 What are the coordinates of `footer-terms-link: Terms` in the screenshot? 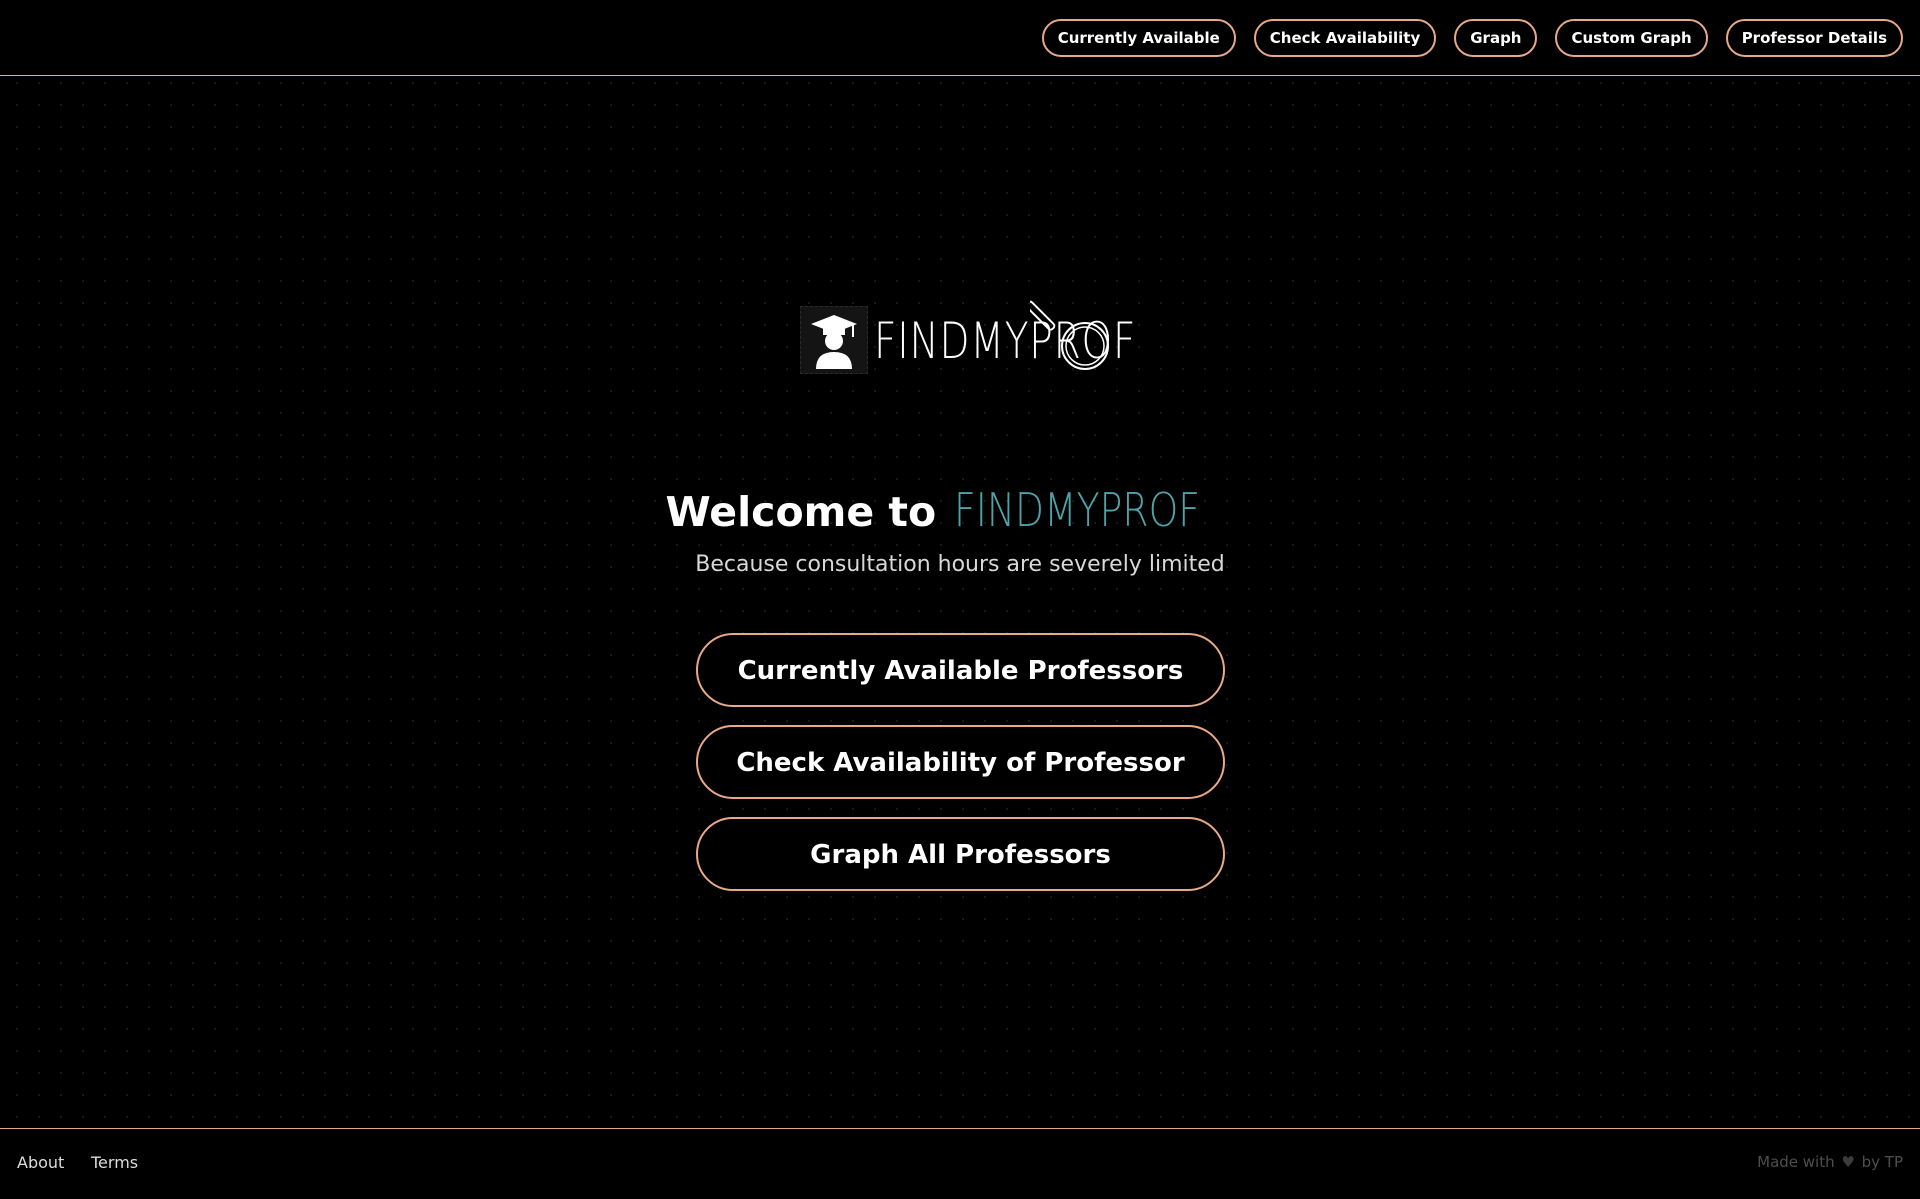 It's located at (114, 1162).